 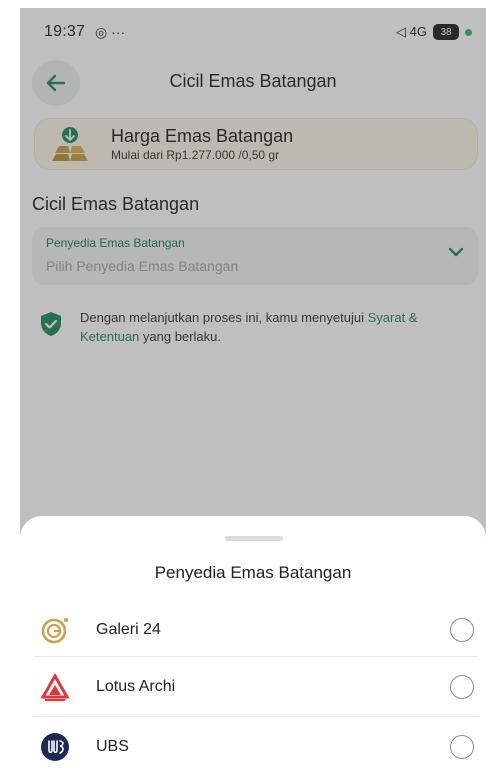 I want to click on galeri24-logo-icon, so click(x=55, y=630).